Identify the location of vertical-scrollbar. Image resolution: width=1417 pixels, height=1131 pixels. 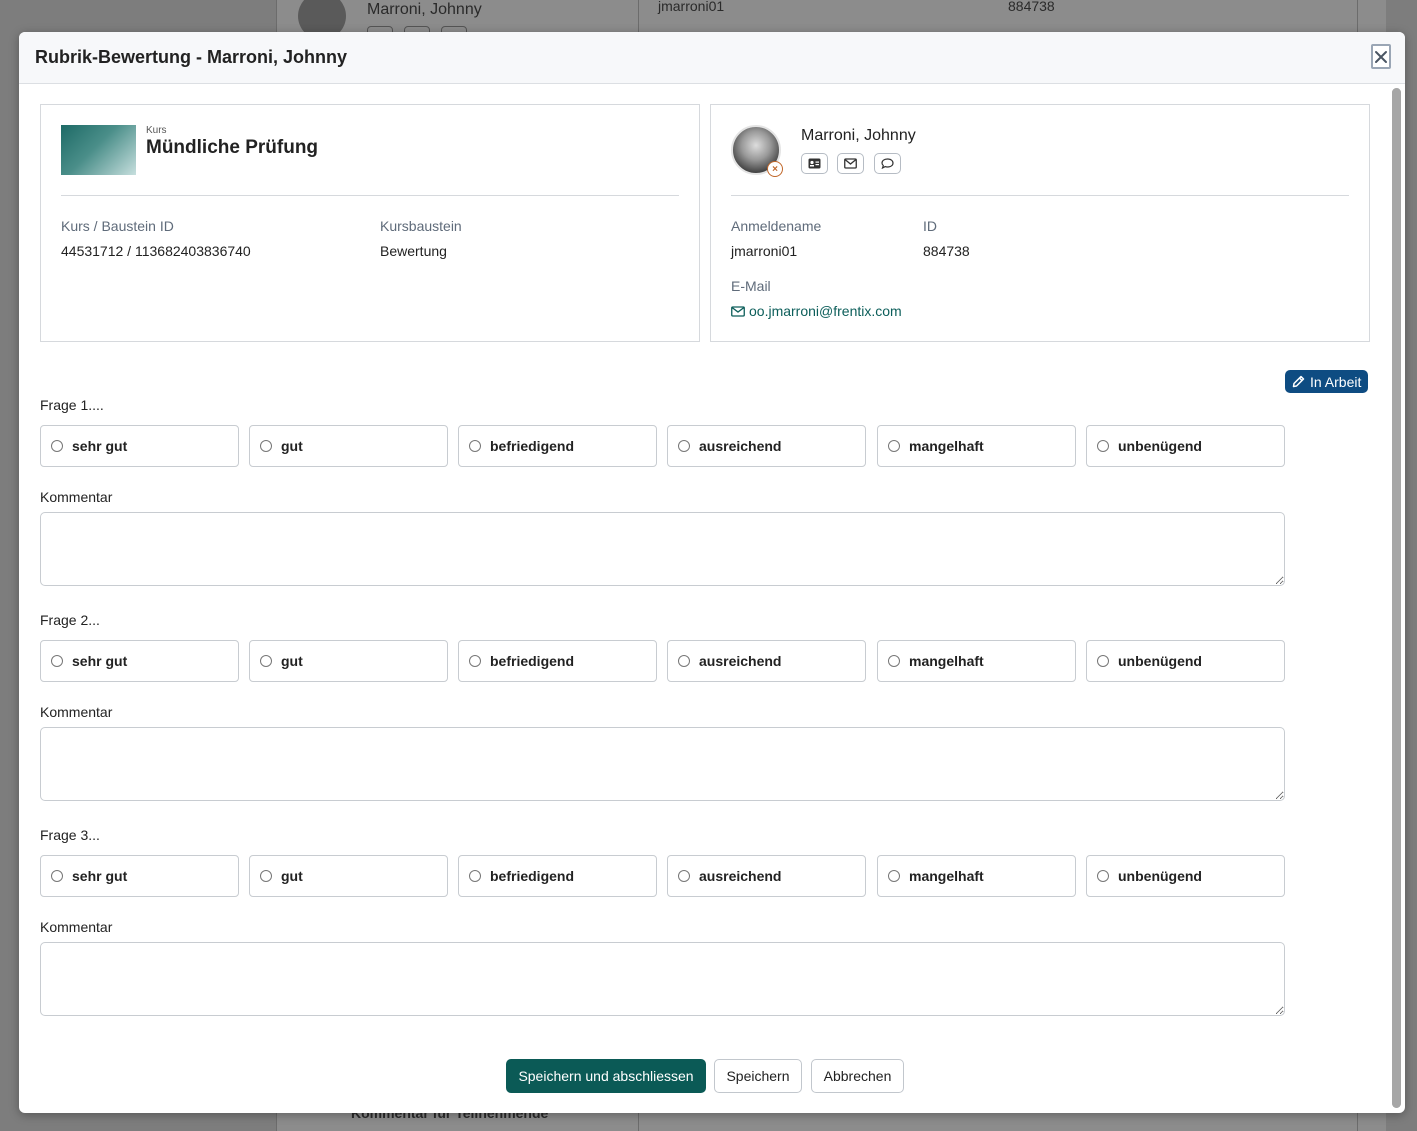
(1396, 598).